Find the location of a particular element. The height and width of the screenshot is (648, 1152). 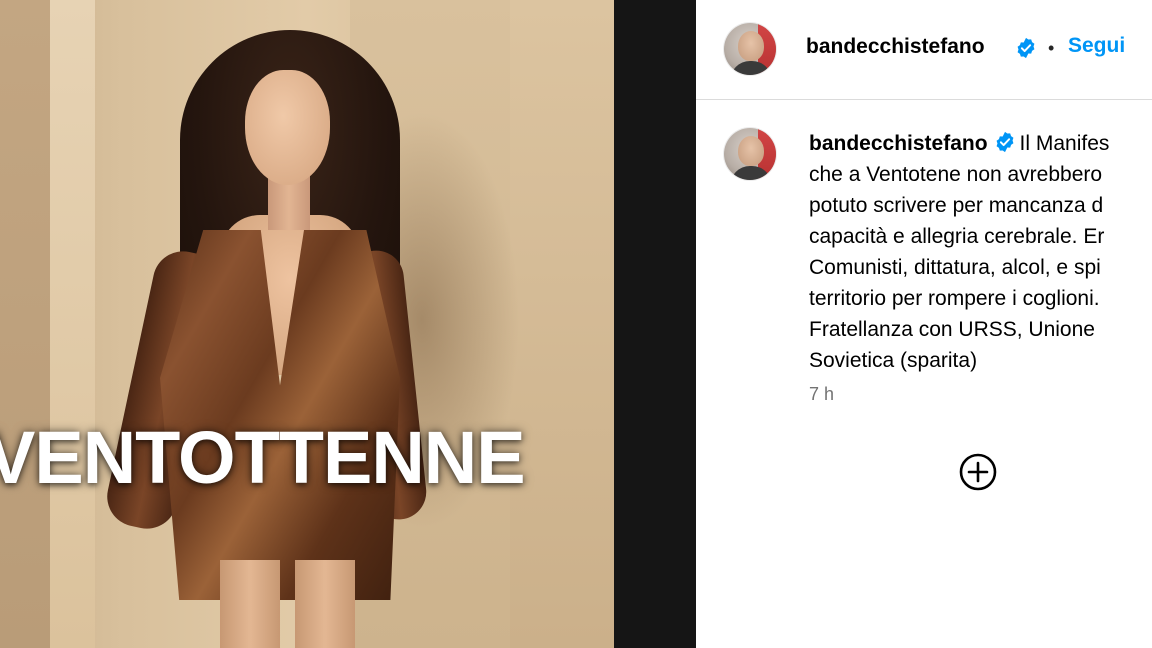

image-overlay-text: VENTOTTENNE is located at coordinates (263, 457).